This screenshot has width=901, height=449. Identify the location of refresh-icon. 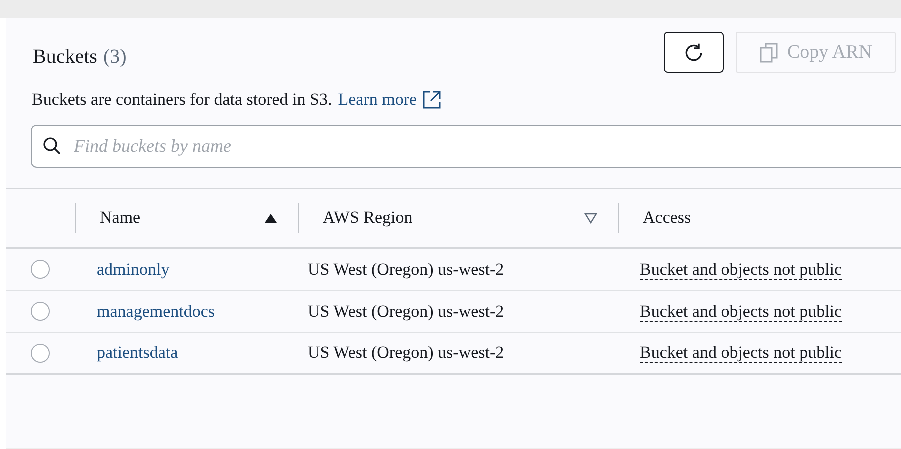
(694, 53).